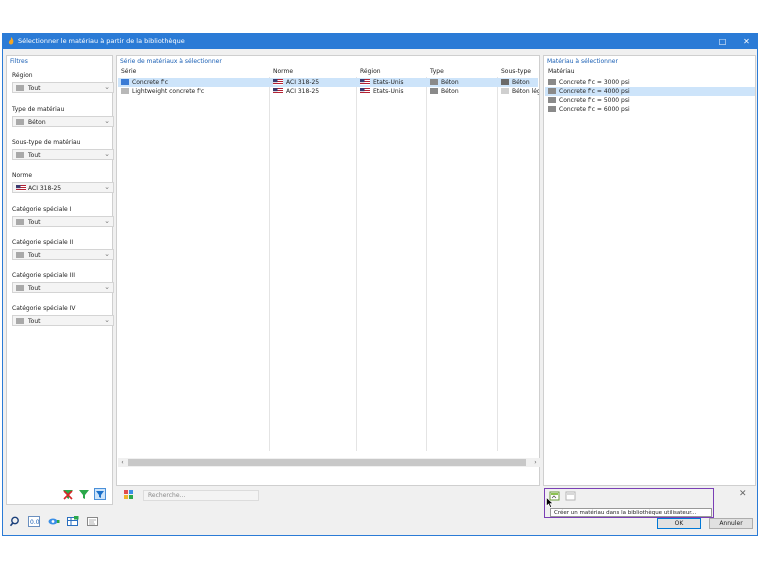 The width and height of the screenshot is (760, 566). What do you see at coordinates (516, 71) in the screenshot?
I see `col-header-soustype: Sous-type` at bounding box center [516, 71].